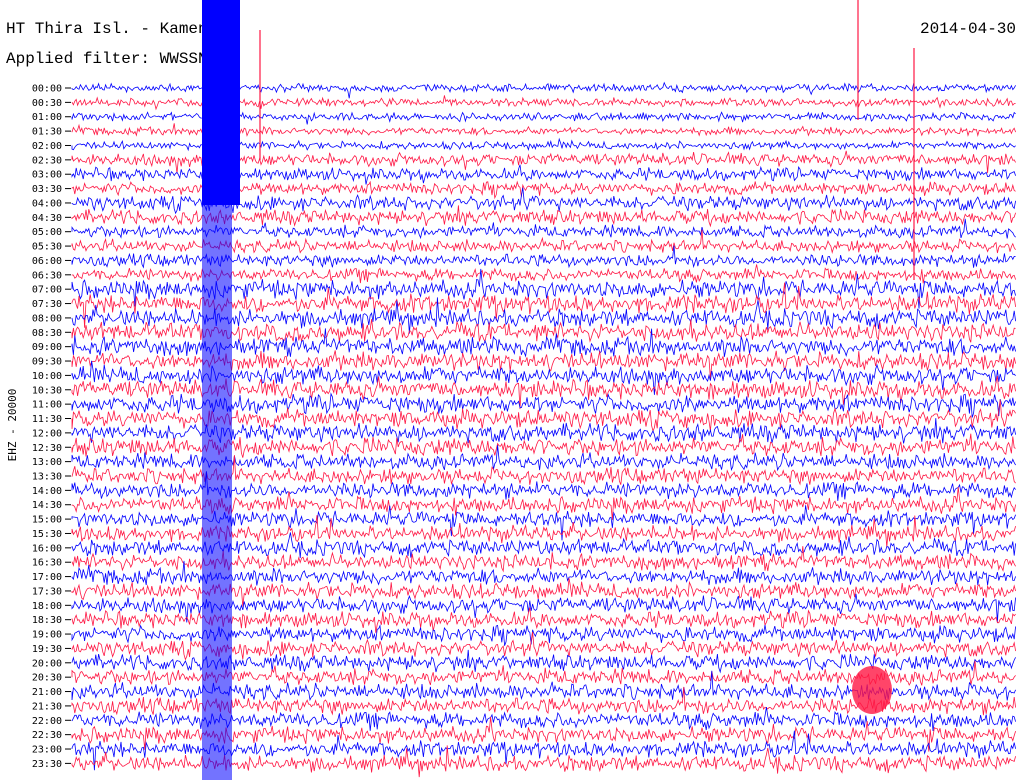 This screenshot has height=780, width=1024. I want to click on row-tick-label: 18:30, so click(47, 620).